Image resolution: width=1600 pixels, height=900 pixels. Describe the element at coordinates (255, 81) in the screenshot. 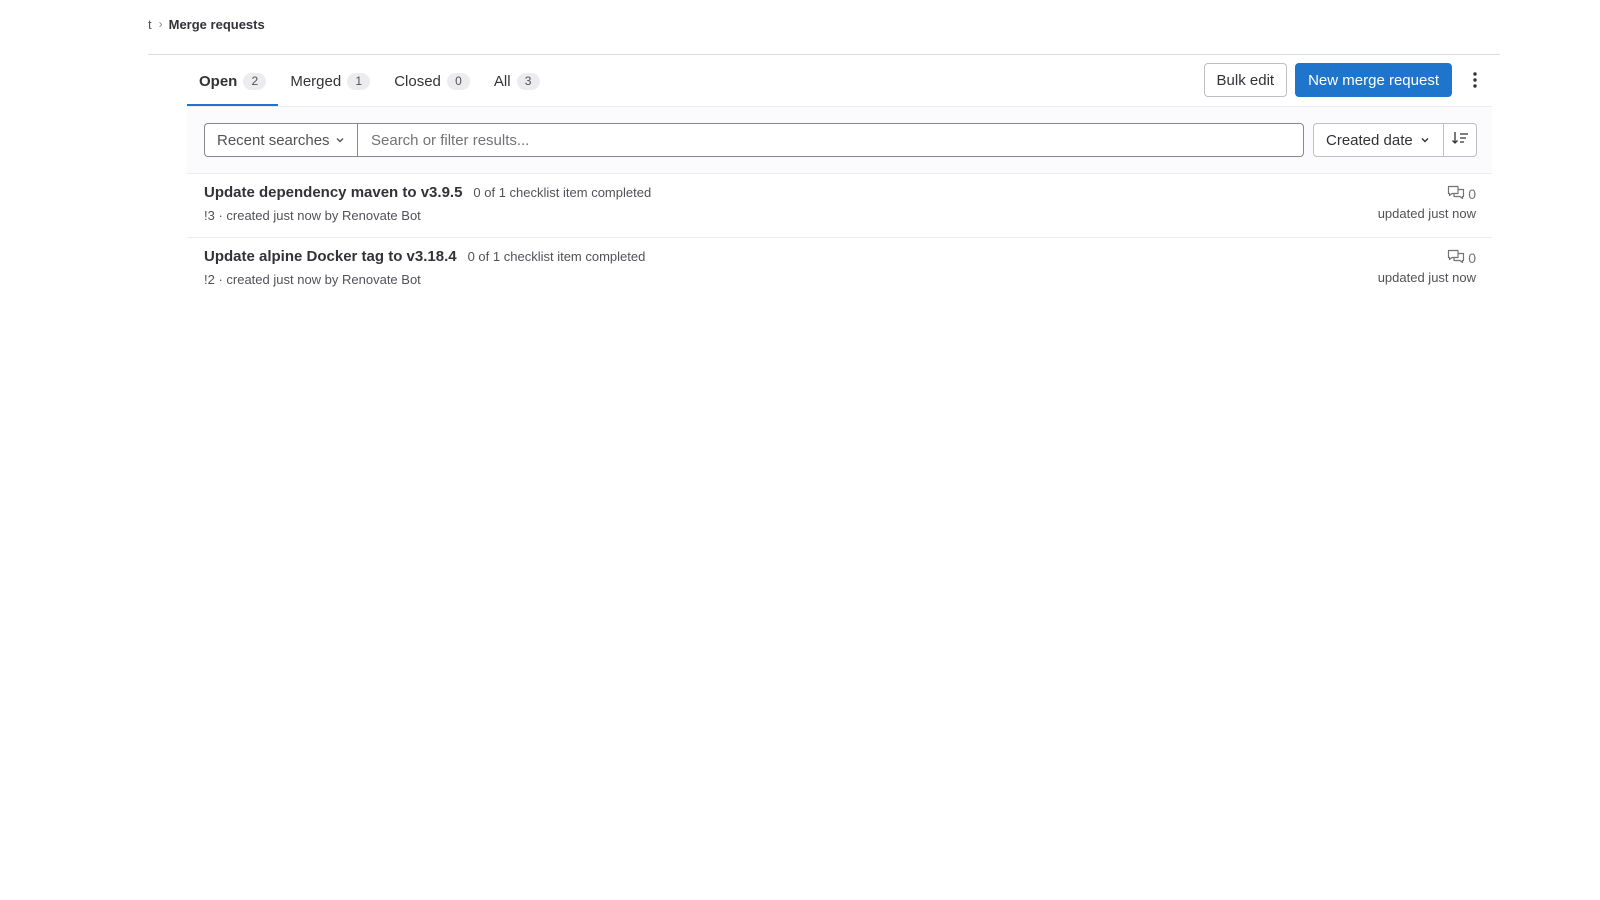

I see `tab-count-badge: 2` at that location.